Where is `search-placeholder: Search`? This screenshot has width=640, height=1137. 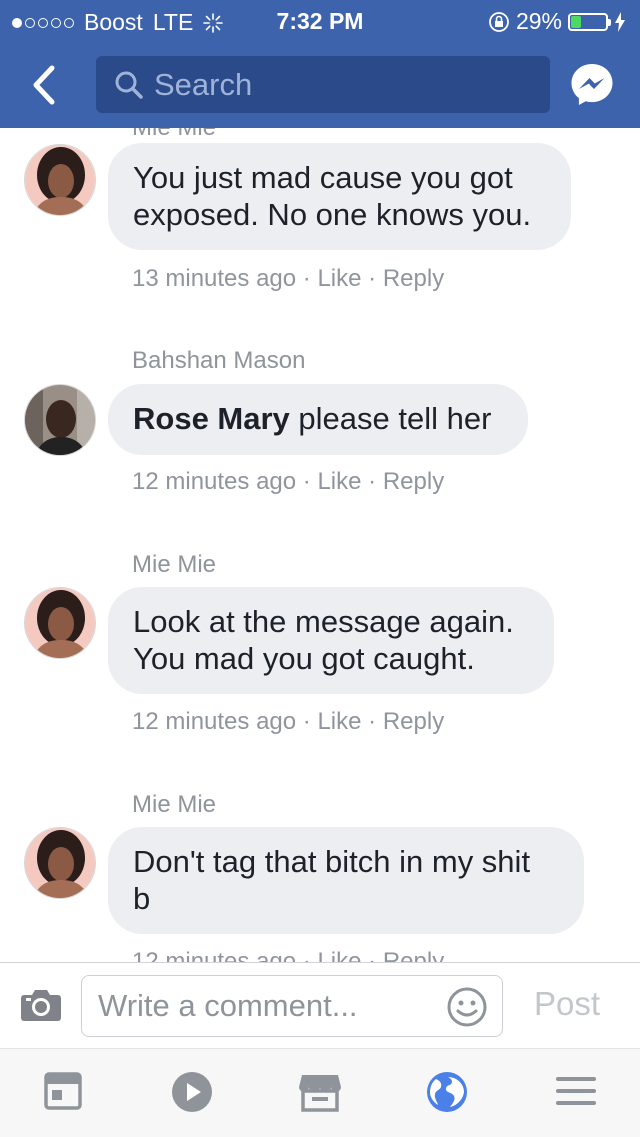
search-placeholder: Search is located at coordinates (203, 84).